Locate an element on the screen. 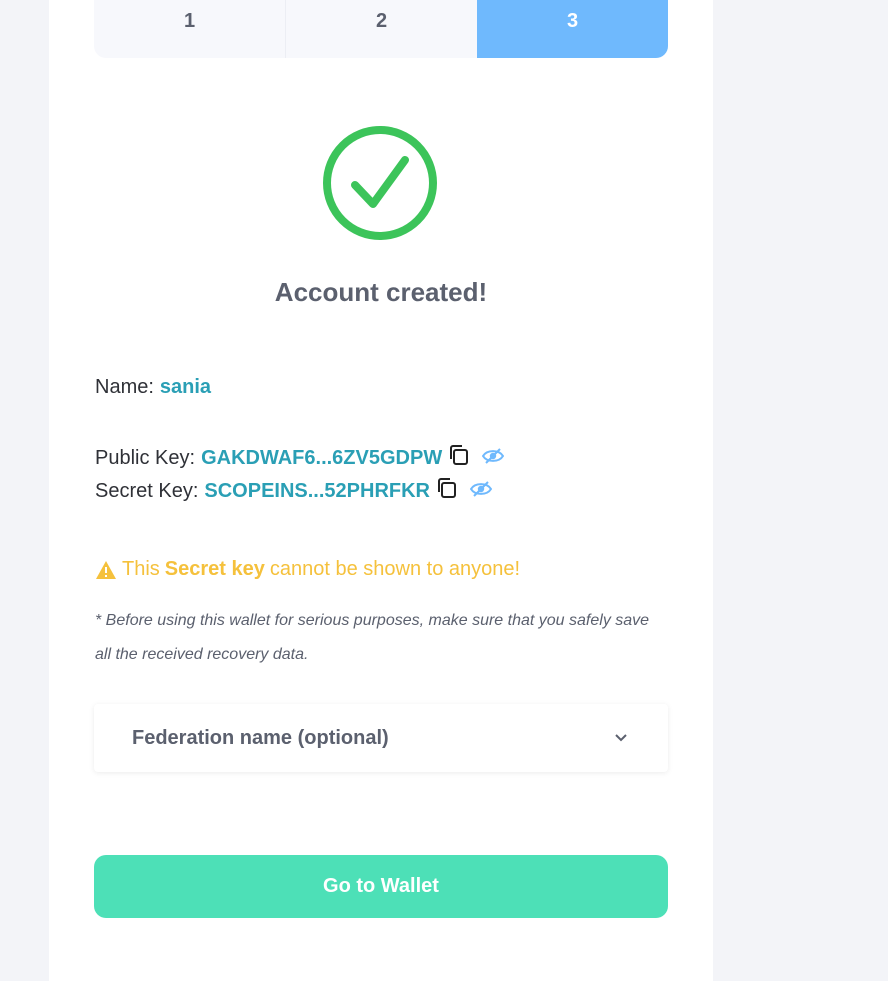 Image resolution: width=888 pixels, height=981 pixels. secret-key-value: SCOPEINS...52PHRFKR is located at coordinates (317, 490).